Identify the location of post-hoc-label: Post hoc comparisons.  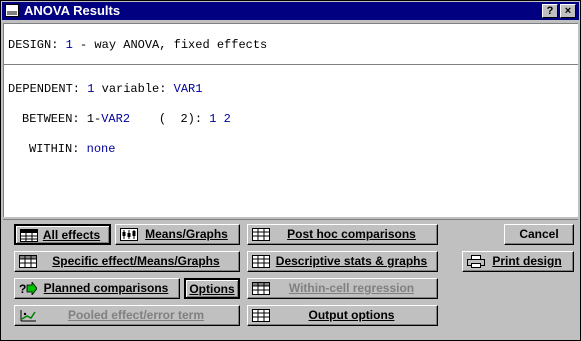
(351, 234).